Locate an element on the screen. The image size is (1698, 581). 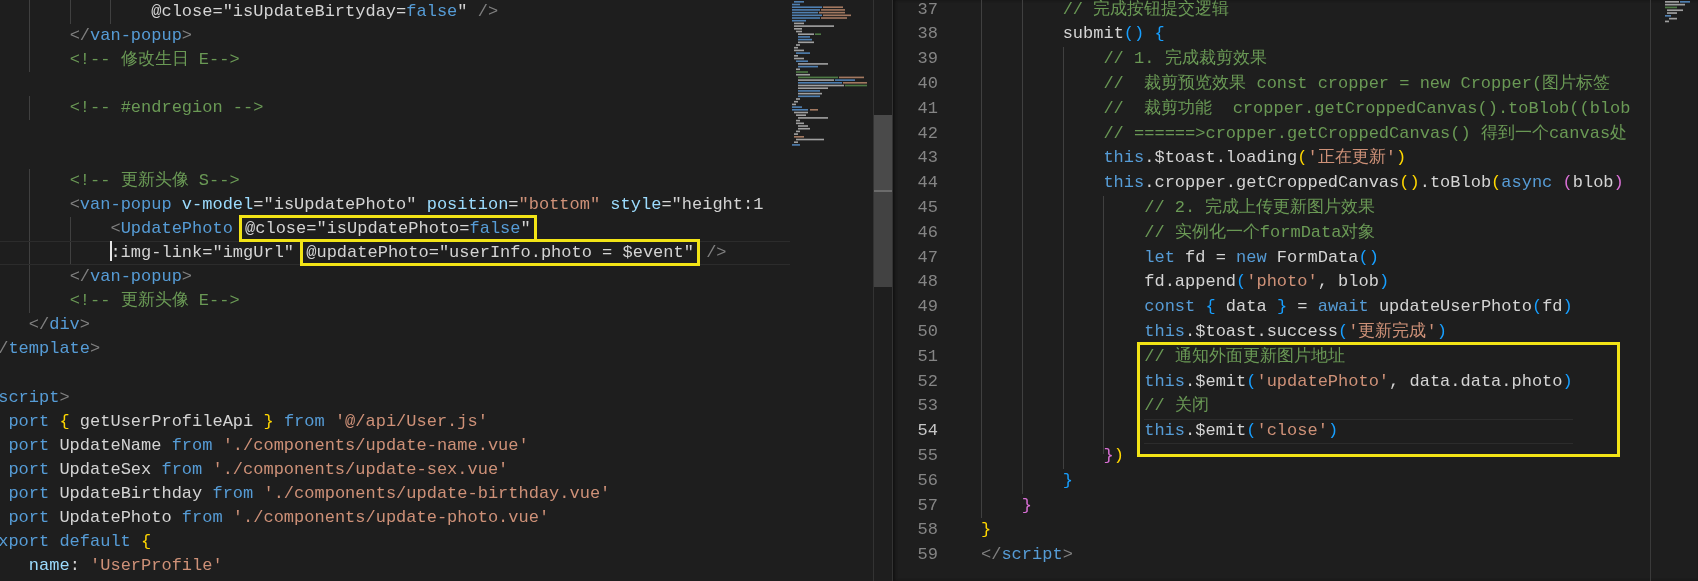
line-number: 39 is located at coordinates (927, 59).